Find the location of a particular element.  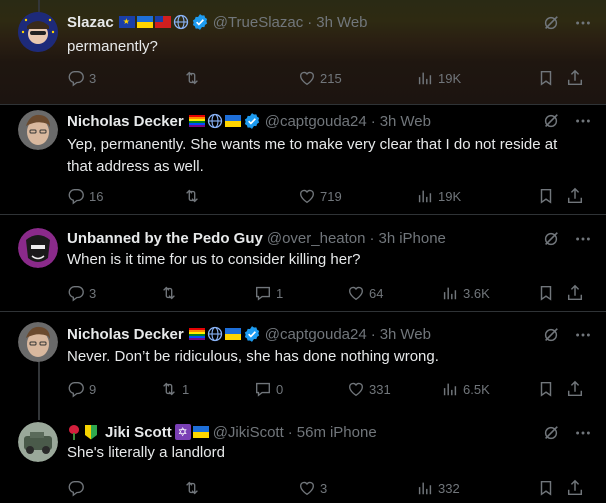

tweet-actions: 3 215 19K is located at coordinates (329, 78).